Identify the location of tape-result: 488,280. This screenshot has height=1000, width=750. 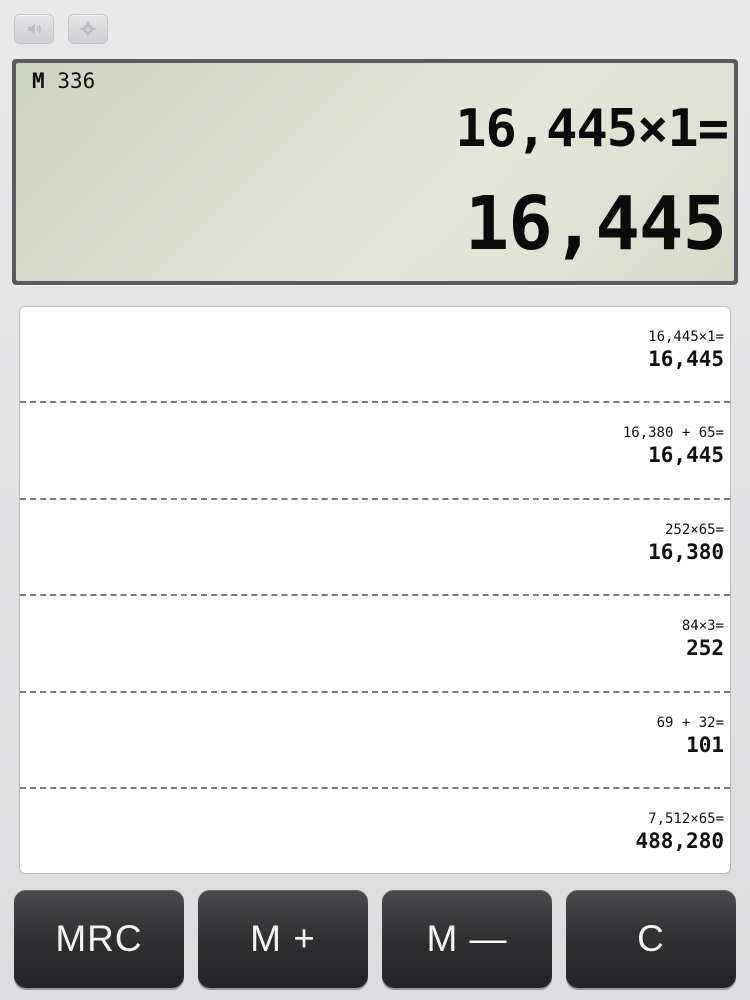
(679, 840).